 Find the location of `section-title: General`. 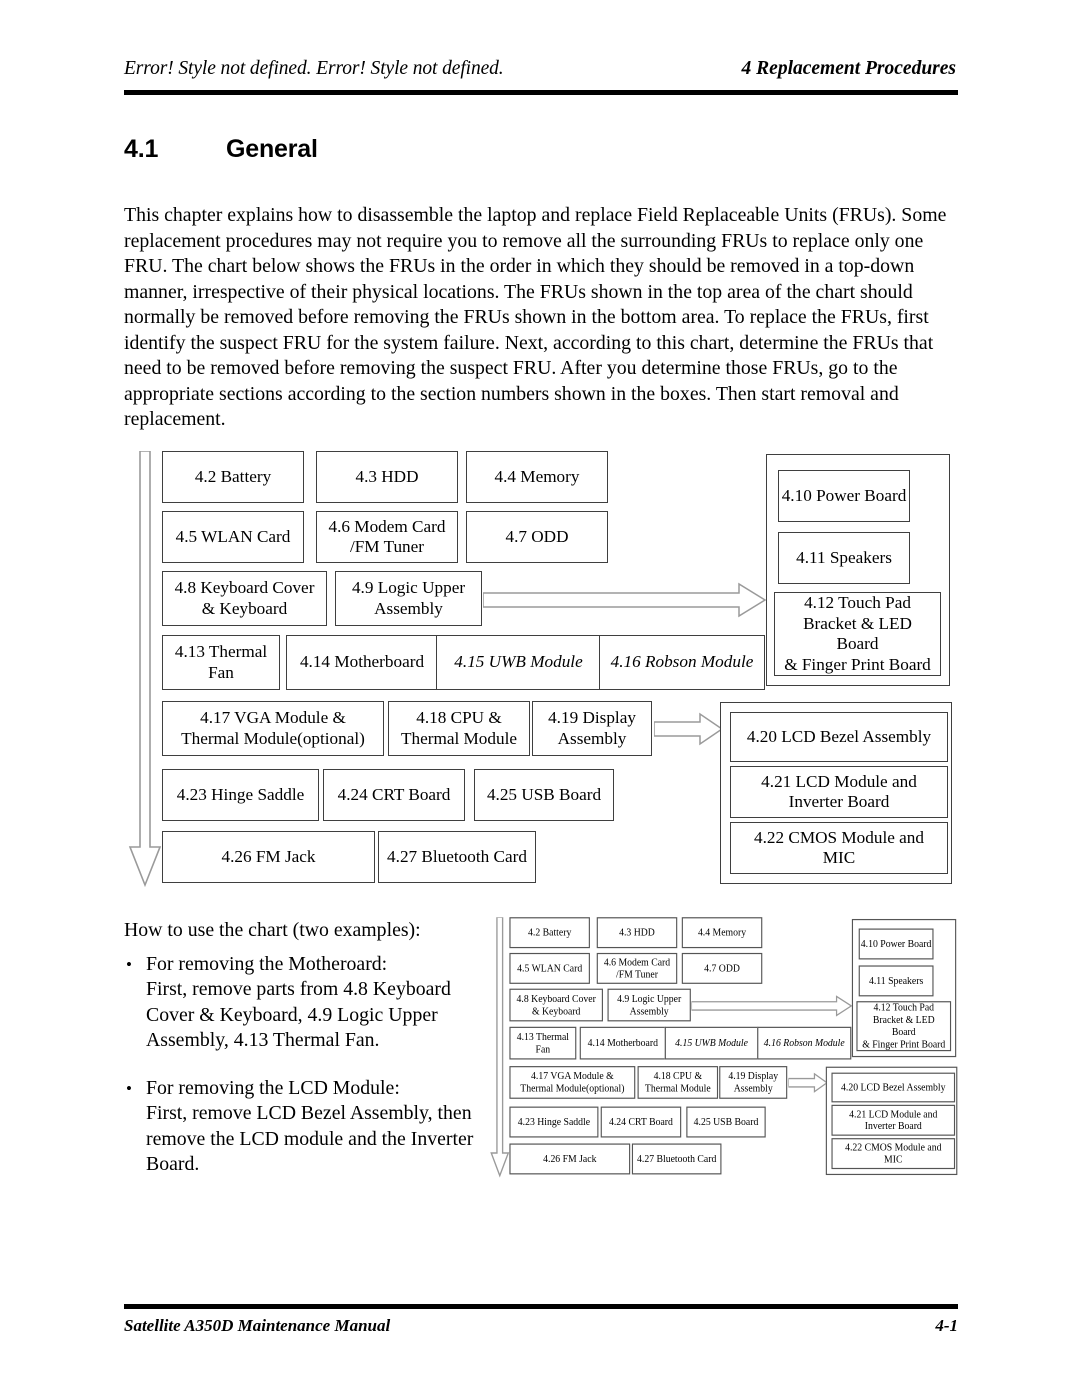

section-title: General is located at coordinates (272, 149).